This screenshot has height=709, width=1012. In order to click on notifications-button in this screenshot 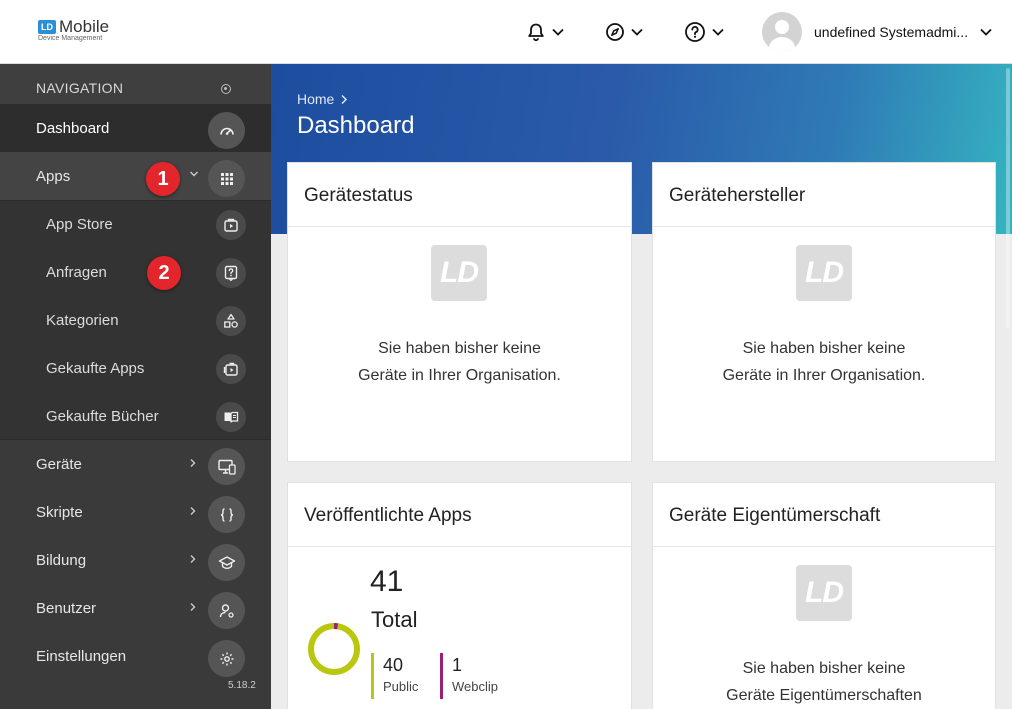, I will do `click(545, 32)`.